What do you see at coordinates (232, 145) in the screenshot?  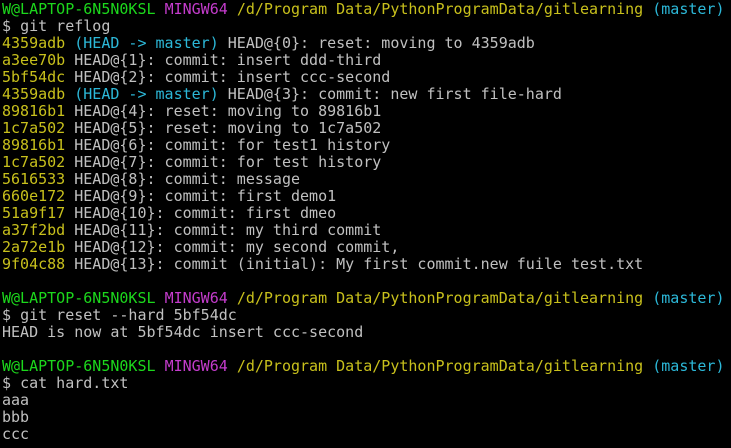 I see `reflog-text: HEAD@{6}: commit: for test1 history` at bounding box center [232, 145].